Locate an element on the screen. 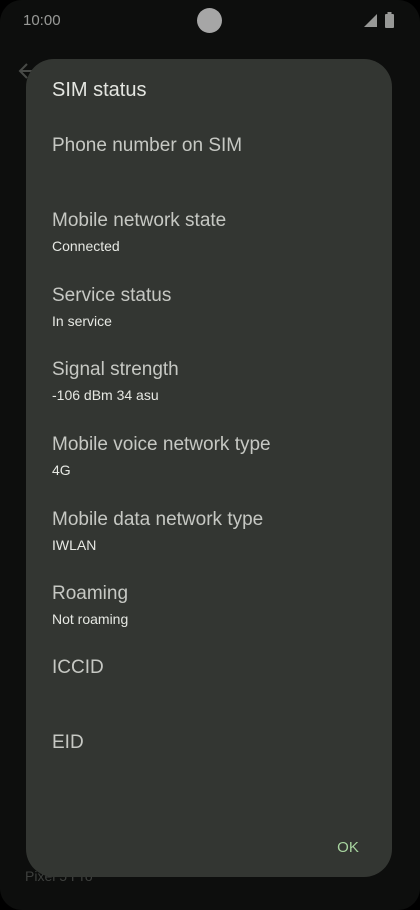 This screenshot has width=420, height=910. row-label: Service status is located at coordinates (112, 295).